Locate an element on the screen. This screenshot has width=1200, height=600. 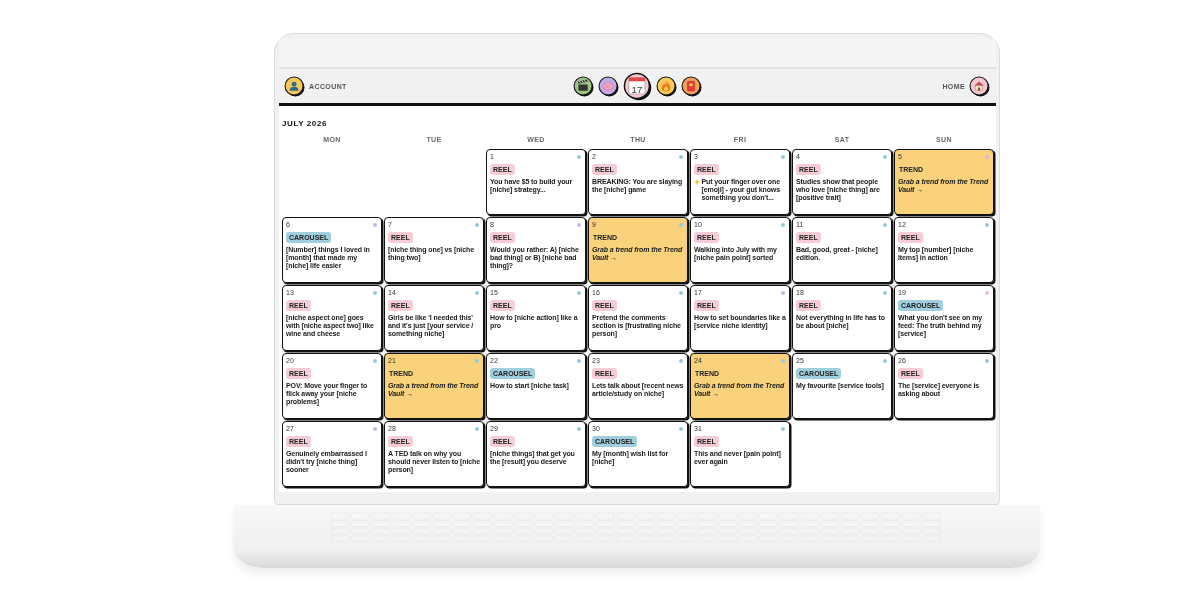
person-icon is located at coordinates (294, 86).